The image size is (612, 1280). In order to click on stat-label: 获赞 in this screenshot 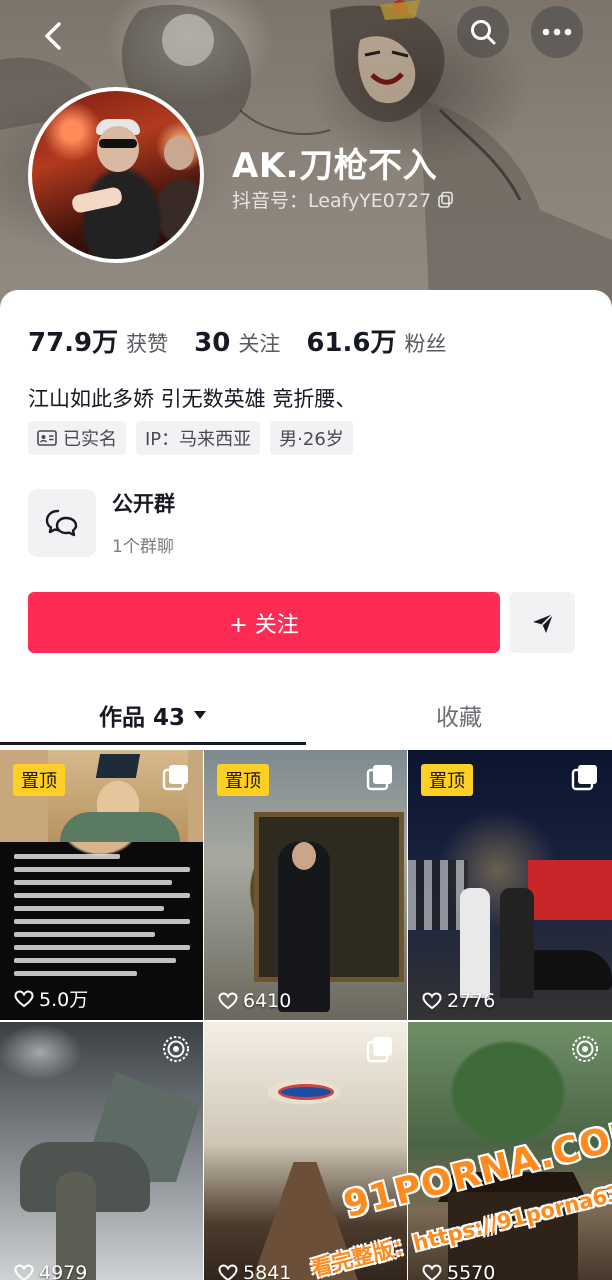, I will do `click(147, 344)`.